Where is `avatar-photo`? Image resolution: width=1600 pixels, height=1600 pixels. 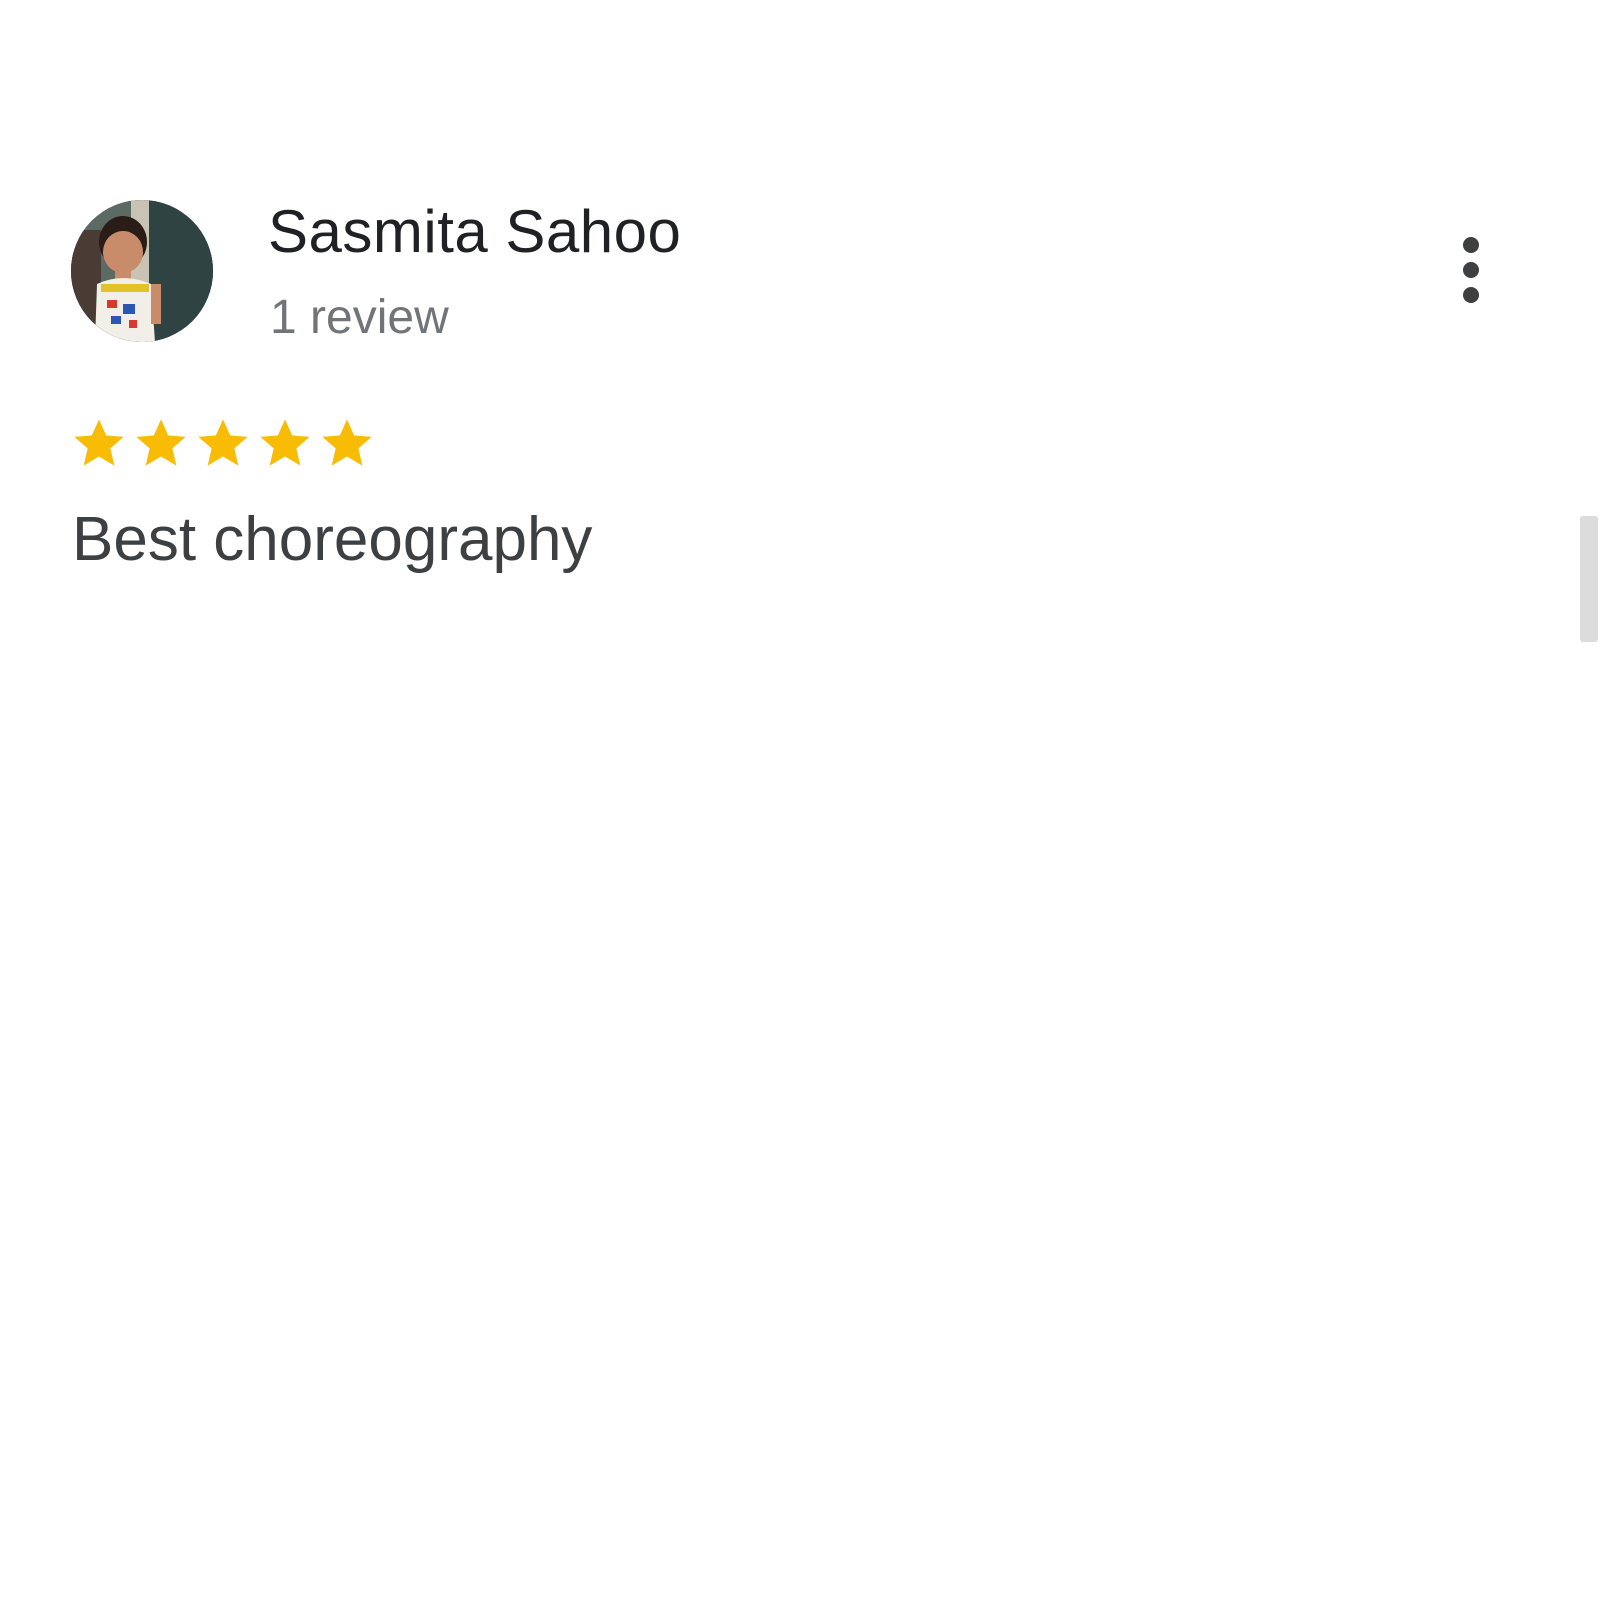 avatar-photo is located at coordinates (142, 271).